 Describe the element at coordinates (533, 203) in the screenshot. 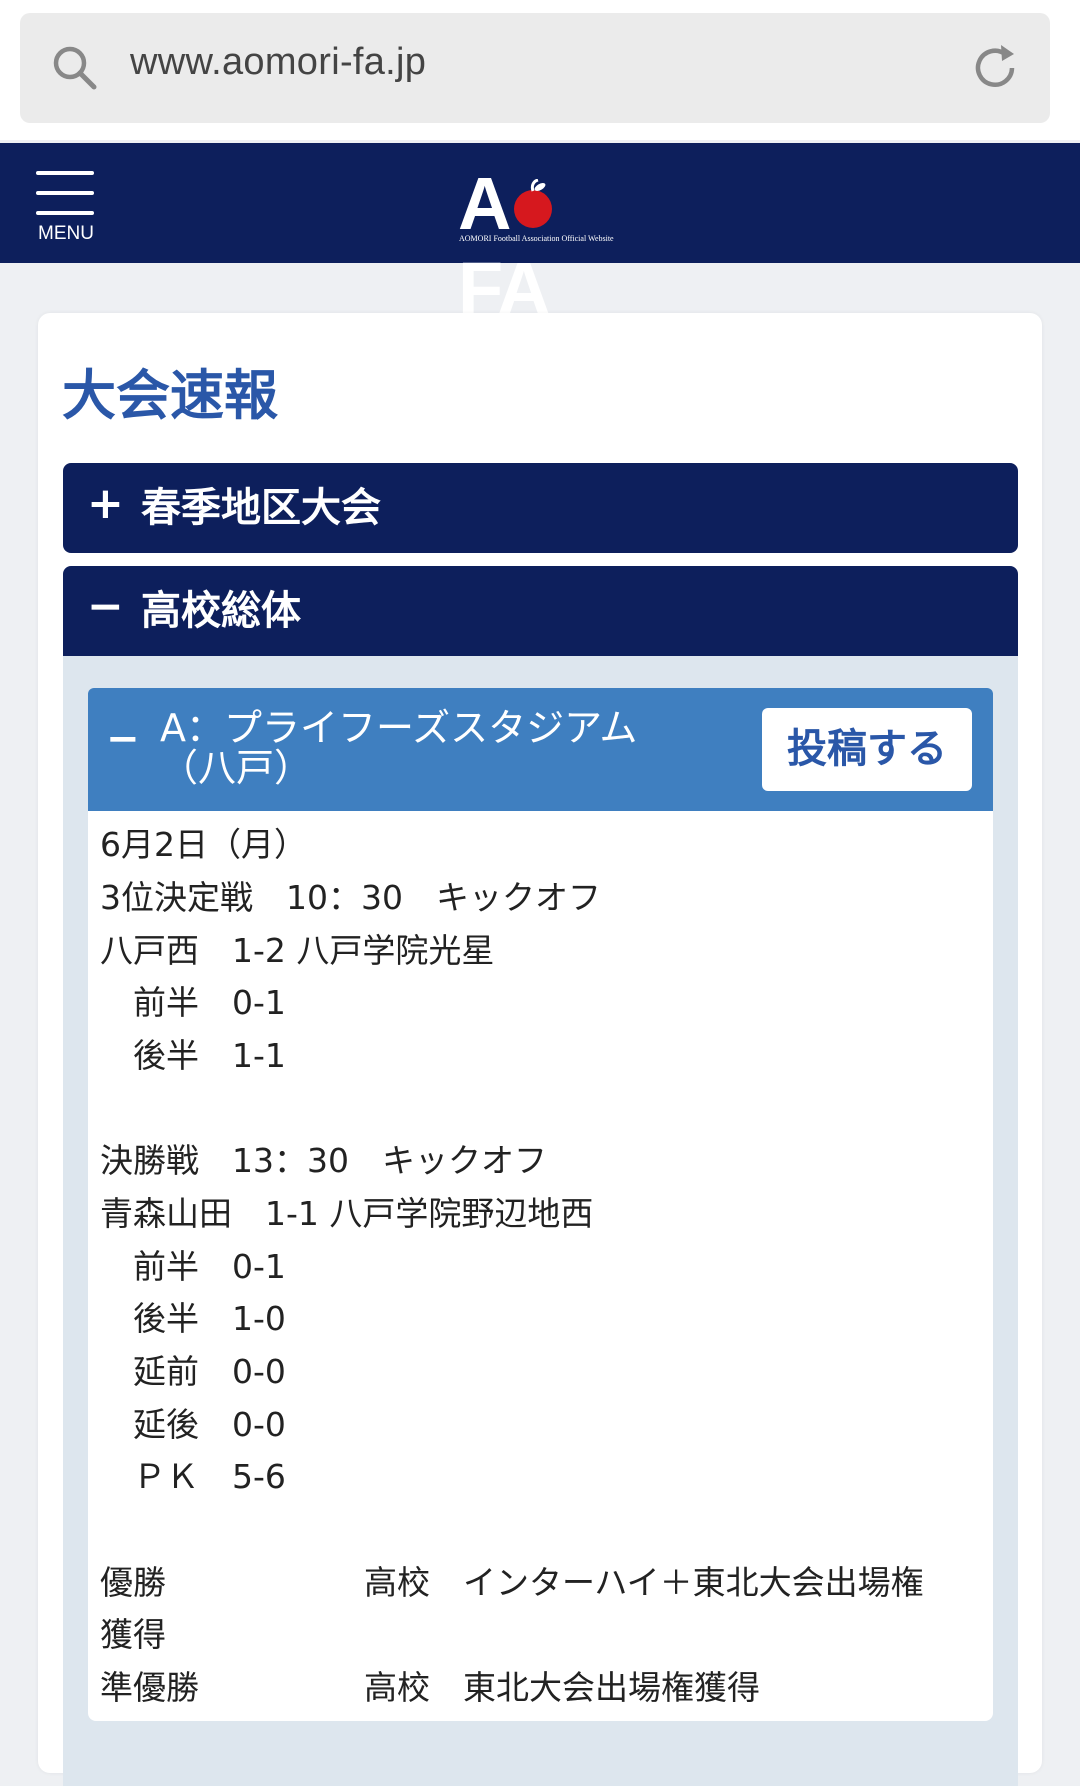

I see `apple-icon` at that location.